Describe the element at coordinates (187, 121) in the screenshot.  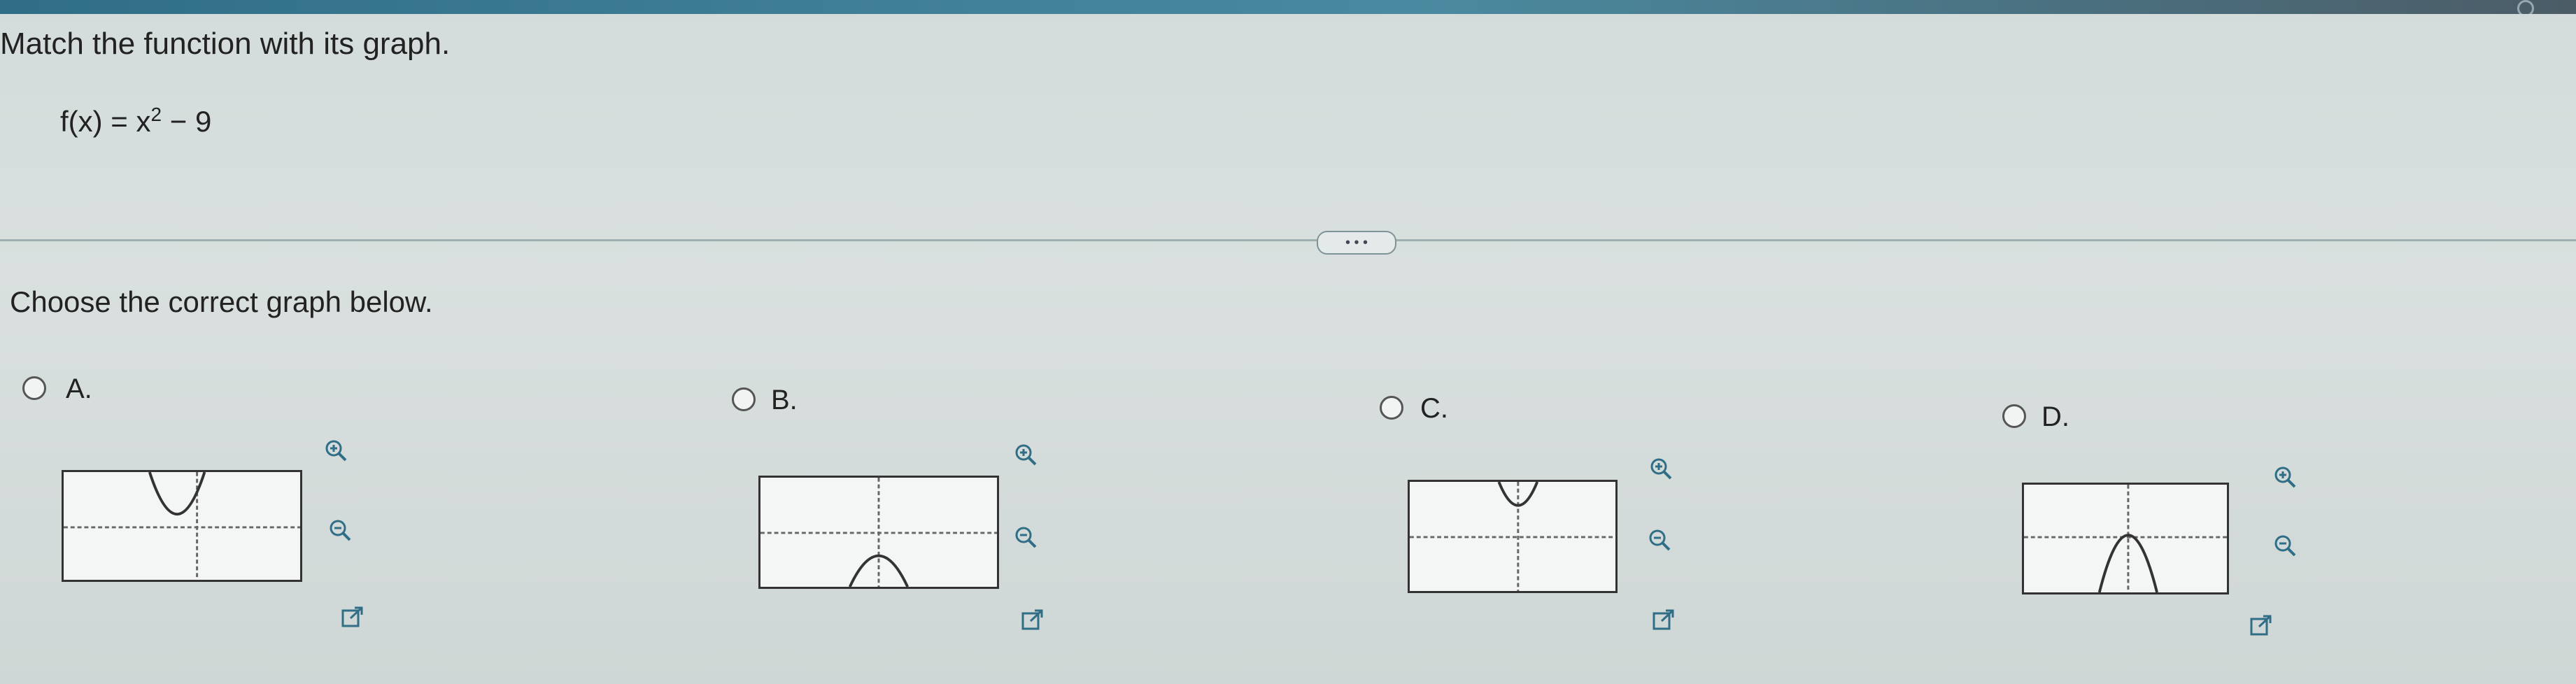
I see `function-rhs: − 9` at that location.